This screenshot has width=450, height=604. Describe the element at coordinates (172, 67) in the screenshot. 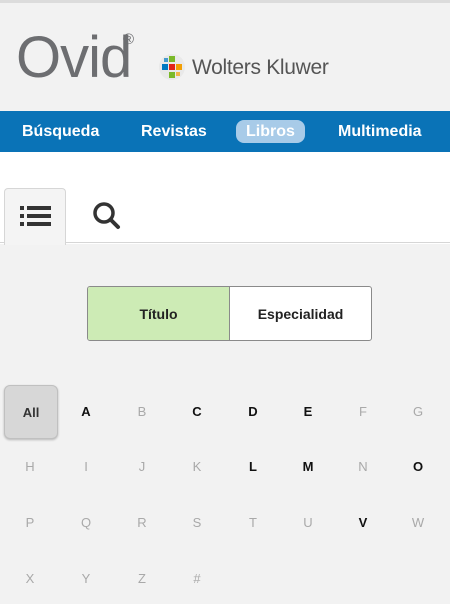

I see `wolters-kluwer-logo-icon` at that location.